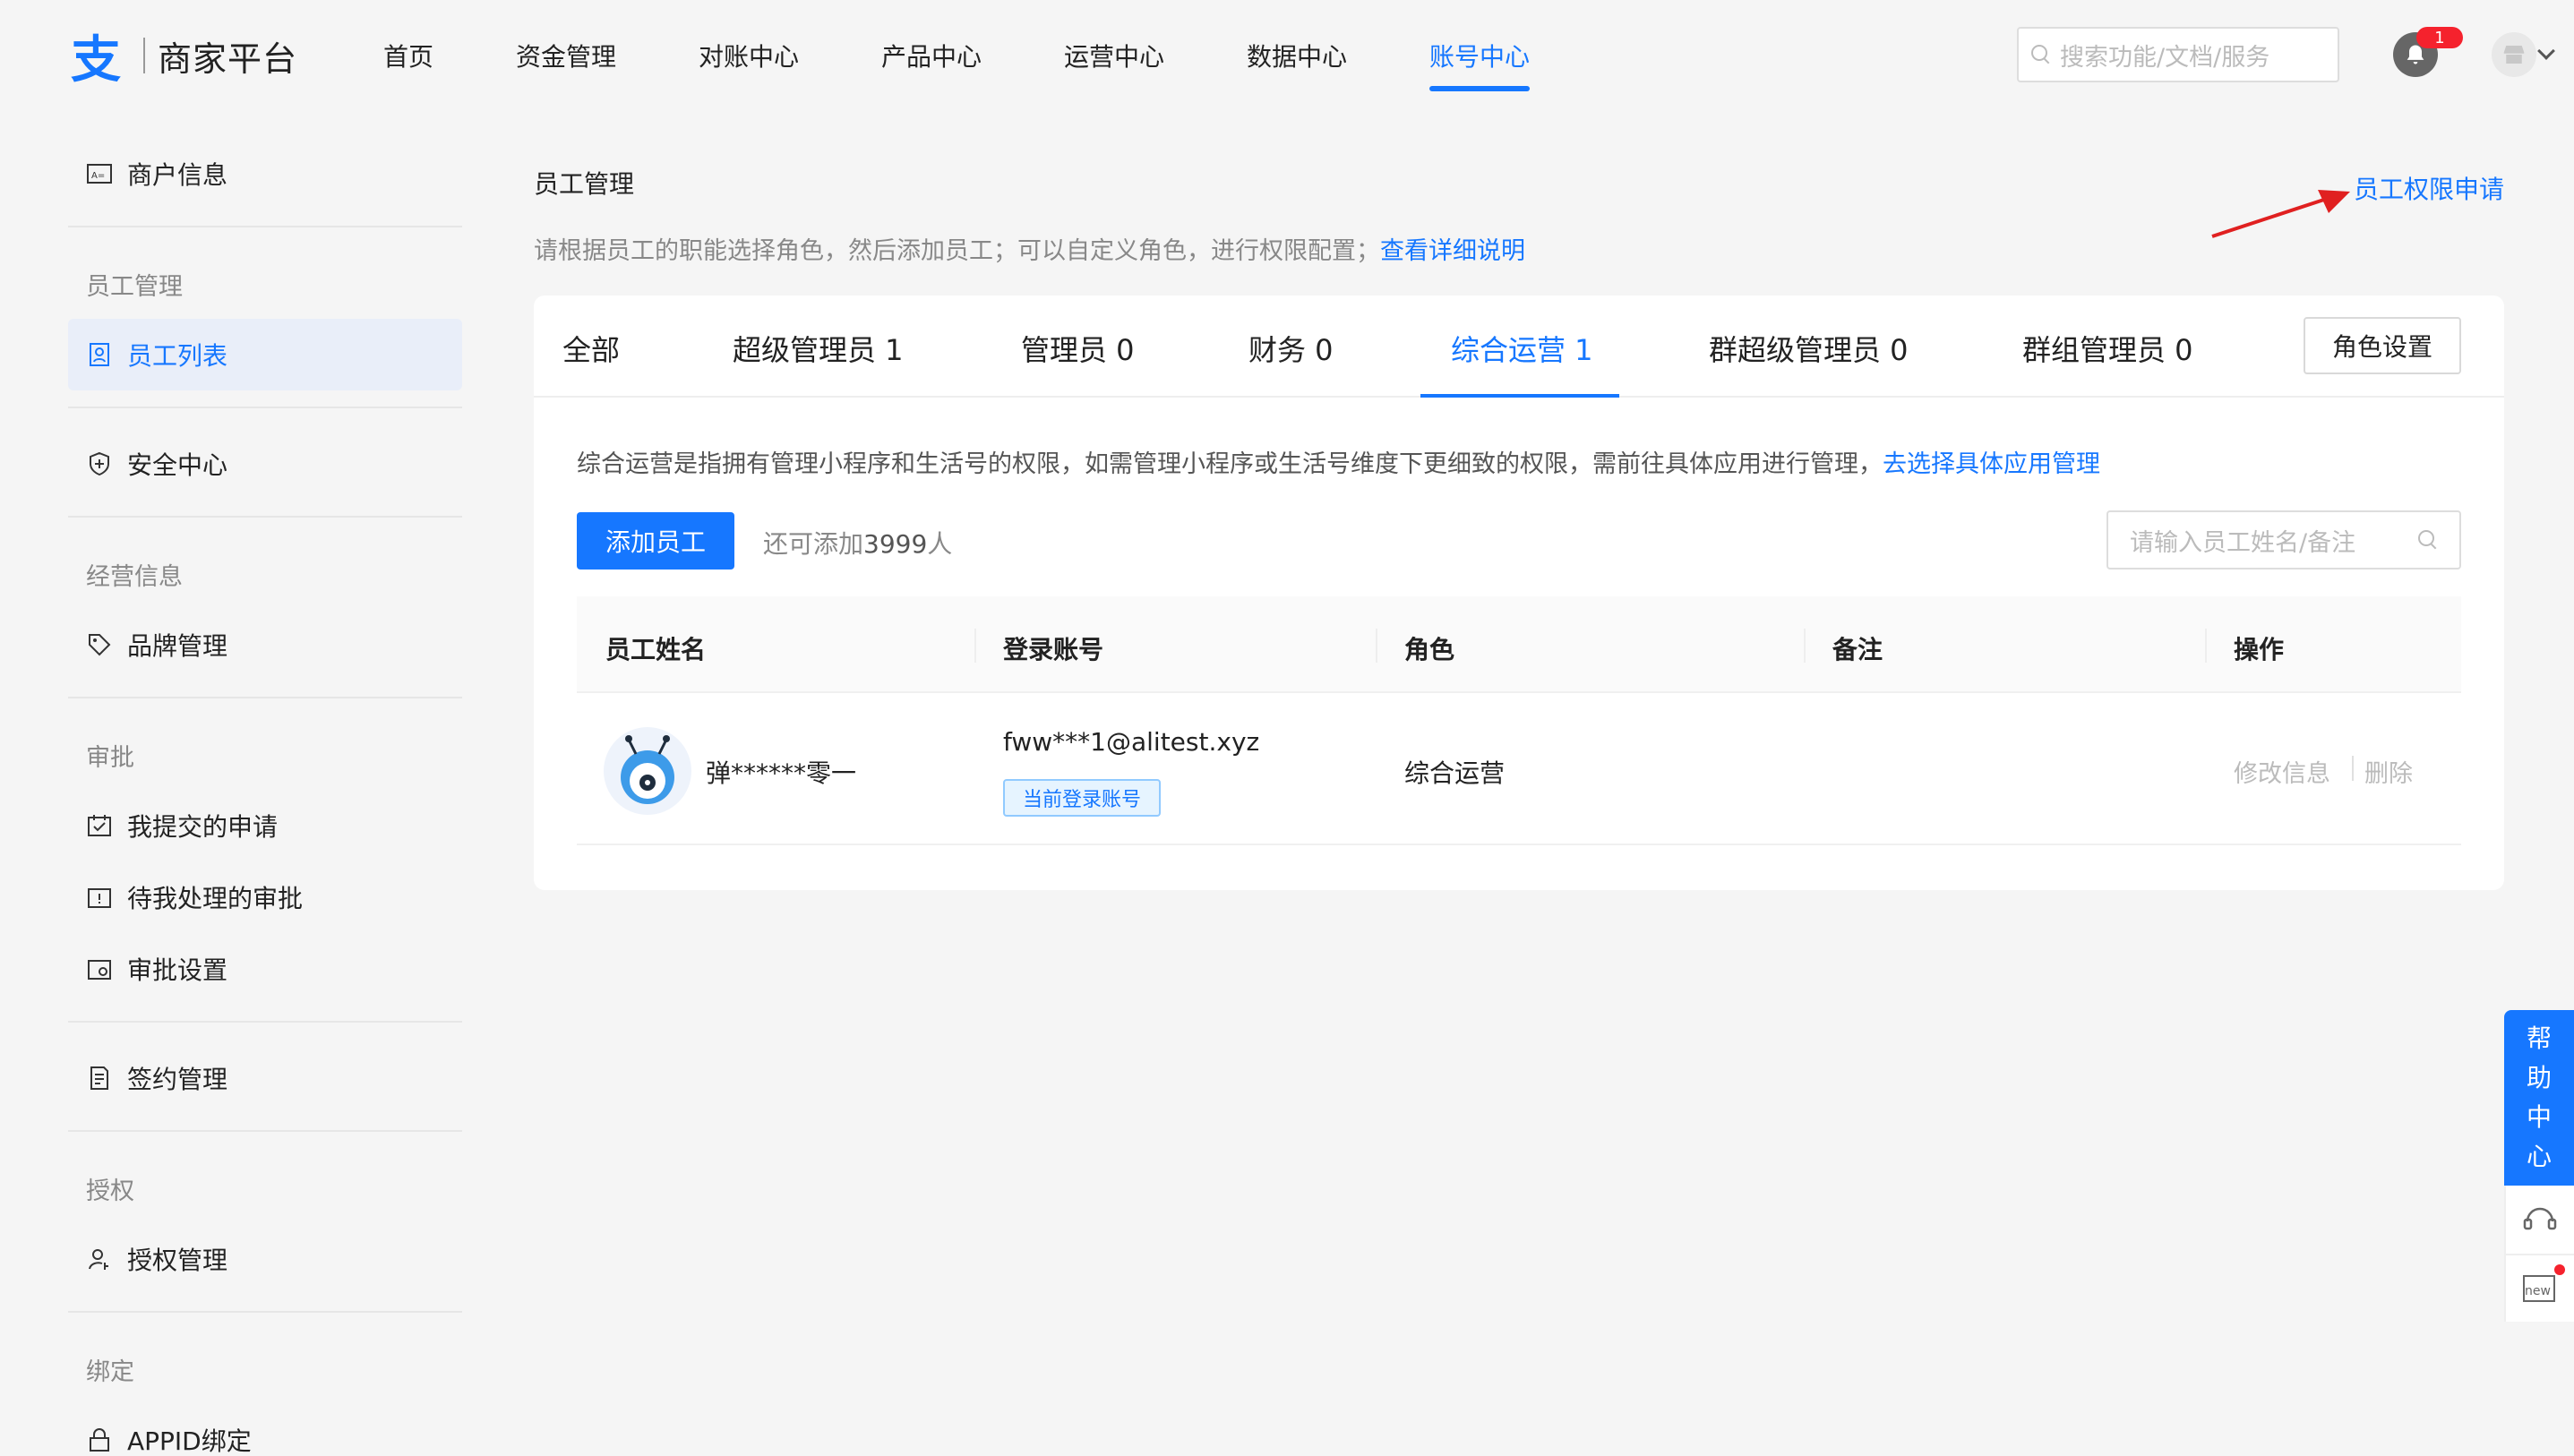 The image size is (2574, 1456). What do you see at coordinates (932, 55) in the screenshot?
I see `nav-products: 产品中心` at bounding box center [932, 55].